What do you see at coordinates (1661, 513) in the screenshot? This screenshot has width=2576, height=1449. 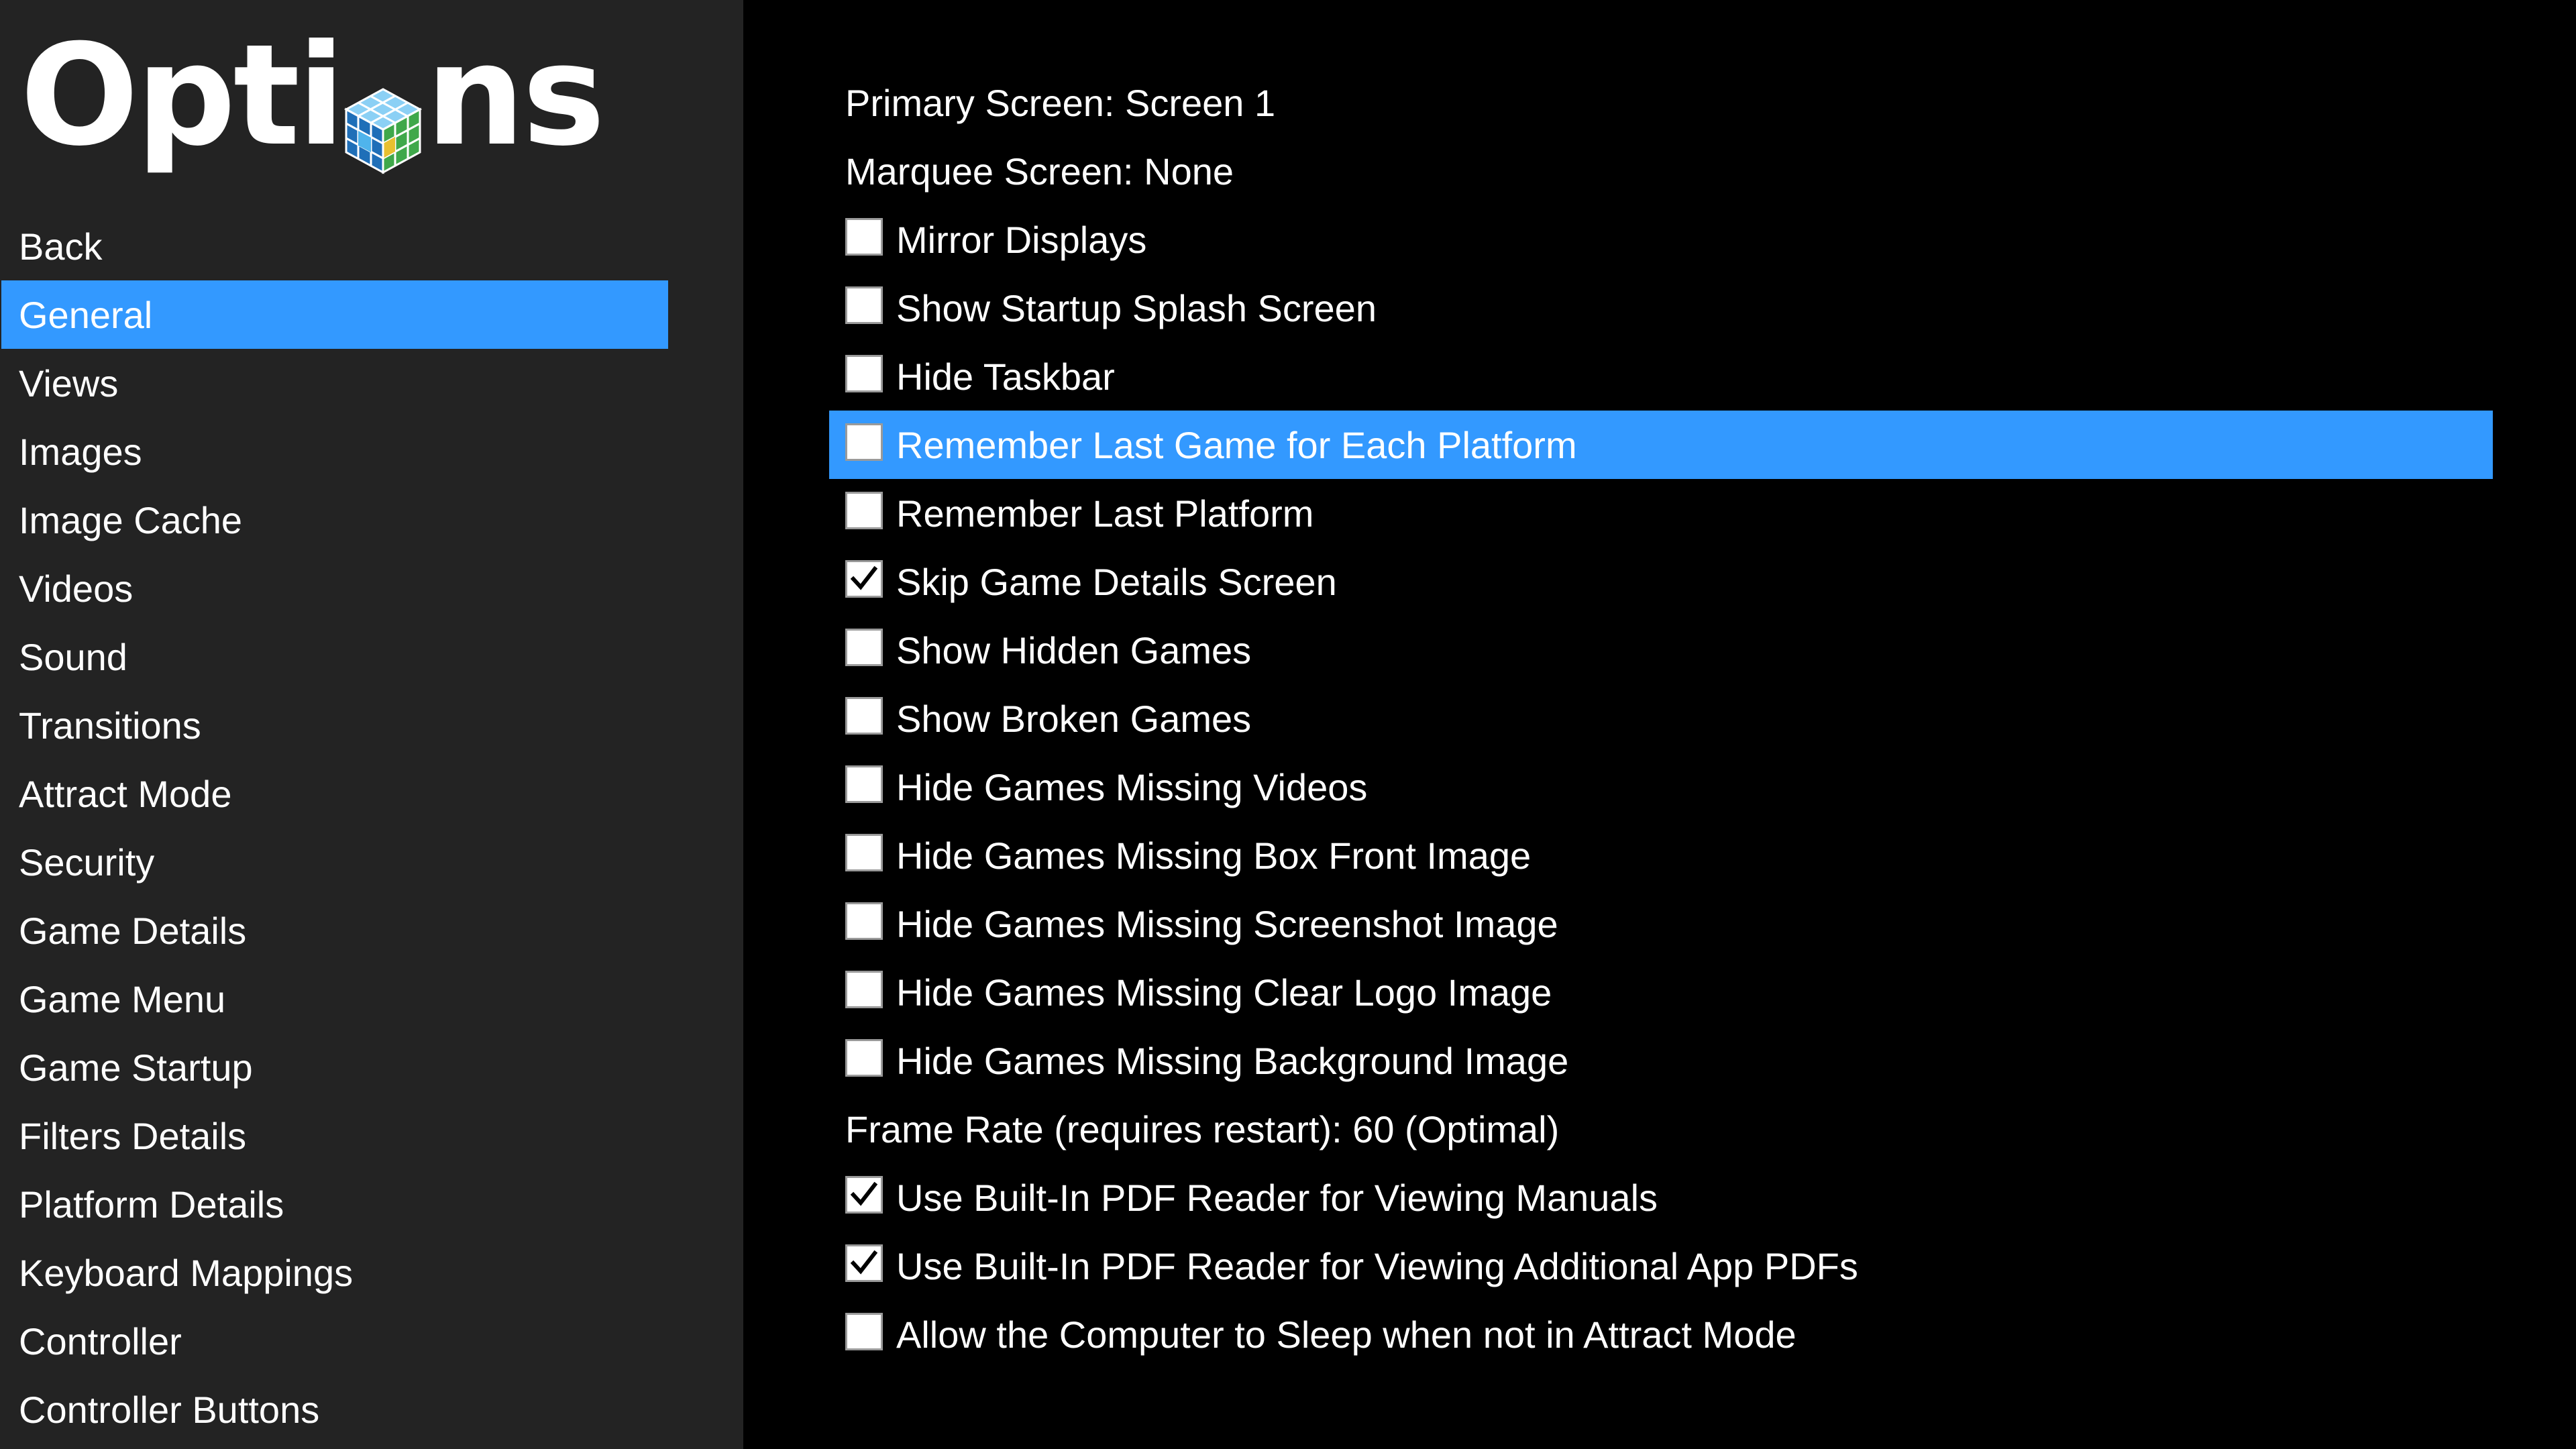 I see `option-checkbox-remember-last-platform: Remember Last Platform` at bounding box center [1661, 513].